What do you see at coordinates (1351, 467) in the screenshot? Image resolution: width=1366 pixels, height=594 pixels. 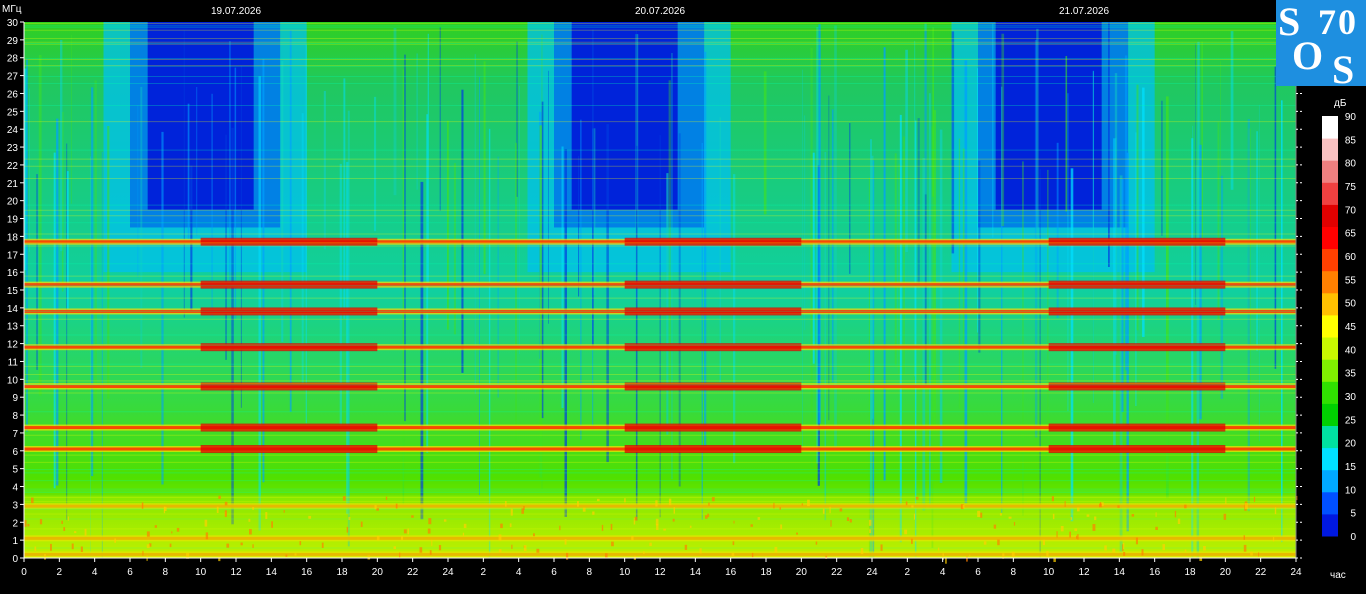 I see `colorbar-tick-label: 15` at bounding box center [1351, 467].